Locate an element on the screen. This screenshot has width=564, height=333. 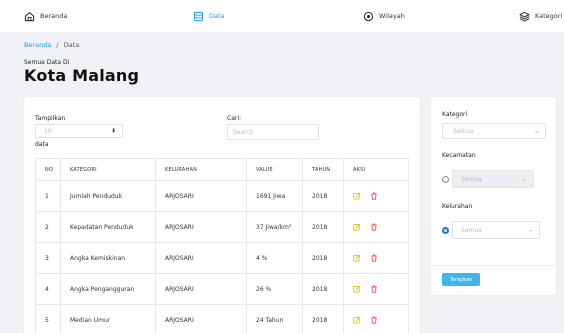
sort-arrows-icon: ⬍ is located at coordinates (113, 131).